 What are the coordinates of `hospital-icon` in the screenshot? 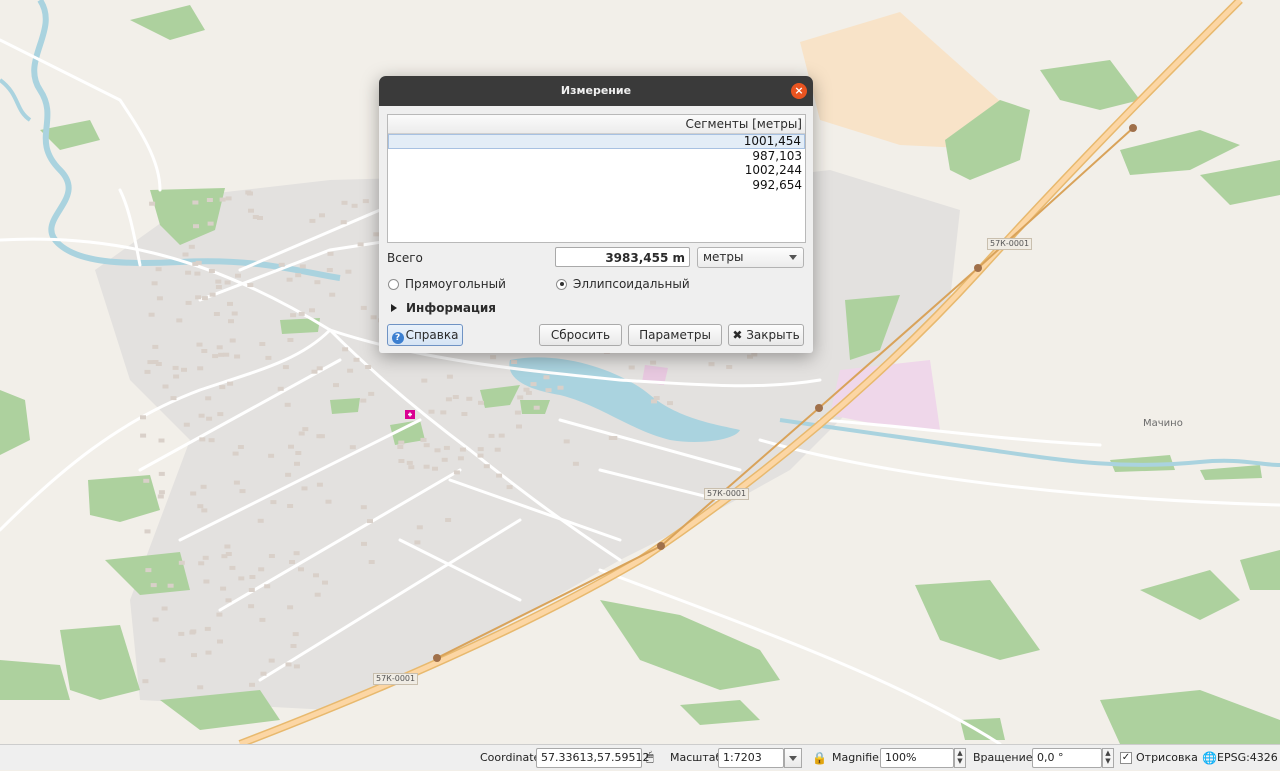 It's located at (410, 414).